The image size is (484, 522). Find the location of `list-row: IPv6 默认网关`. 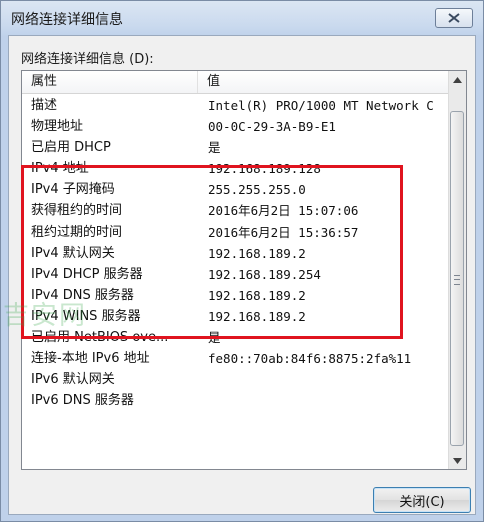

list-row: IPv6 默认网关 is located at coordinates (235, 379).